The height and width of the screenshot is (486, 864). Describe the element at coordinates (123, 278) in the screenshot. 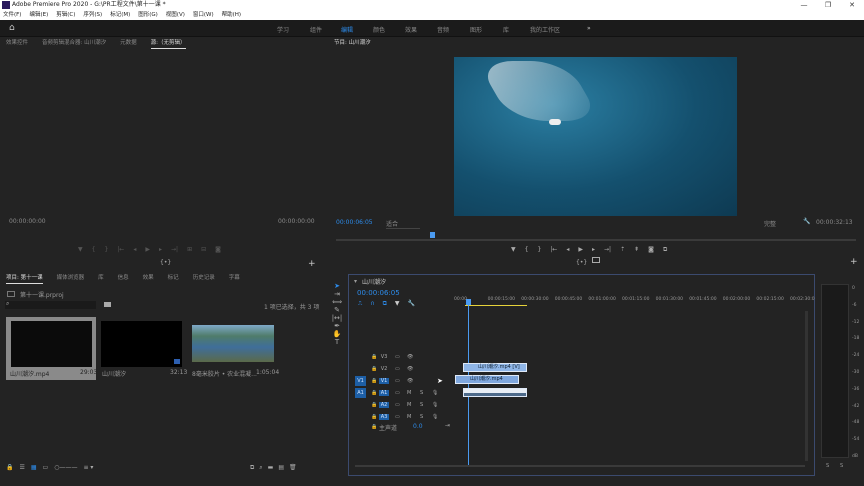

I see `tab-info: 信息` at that location.